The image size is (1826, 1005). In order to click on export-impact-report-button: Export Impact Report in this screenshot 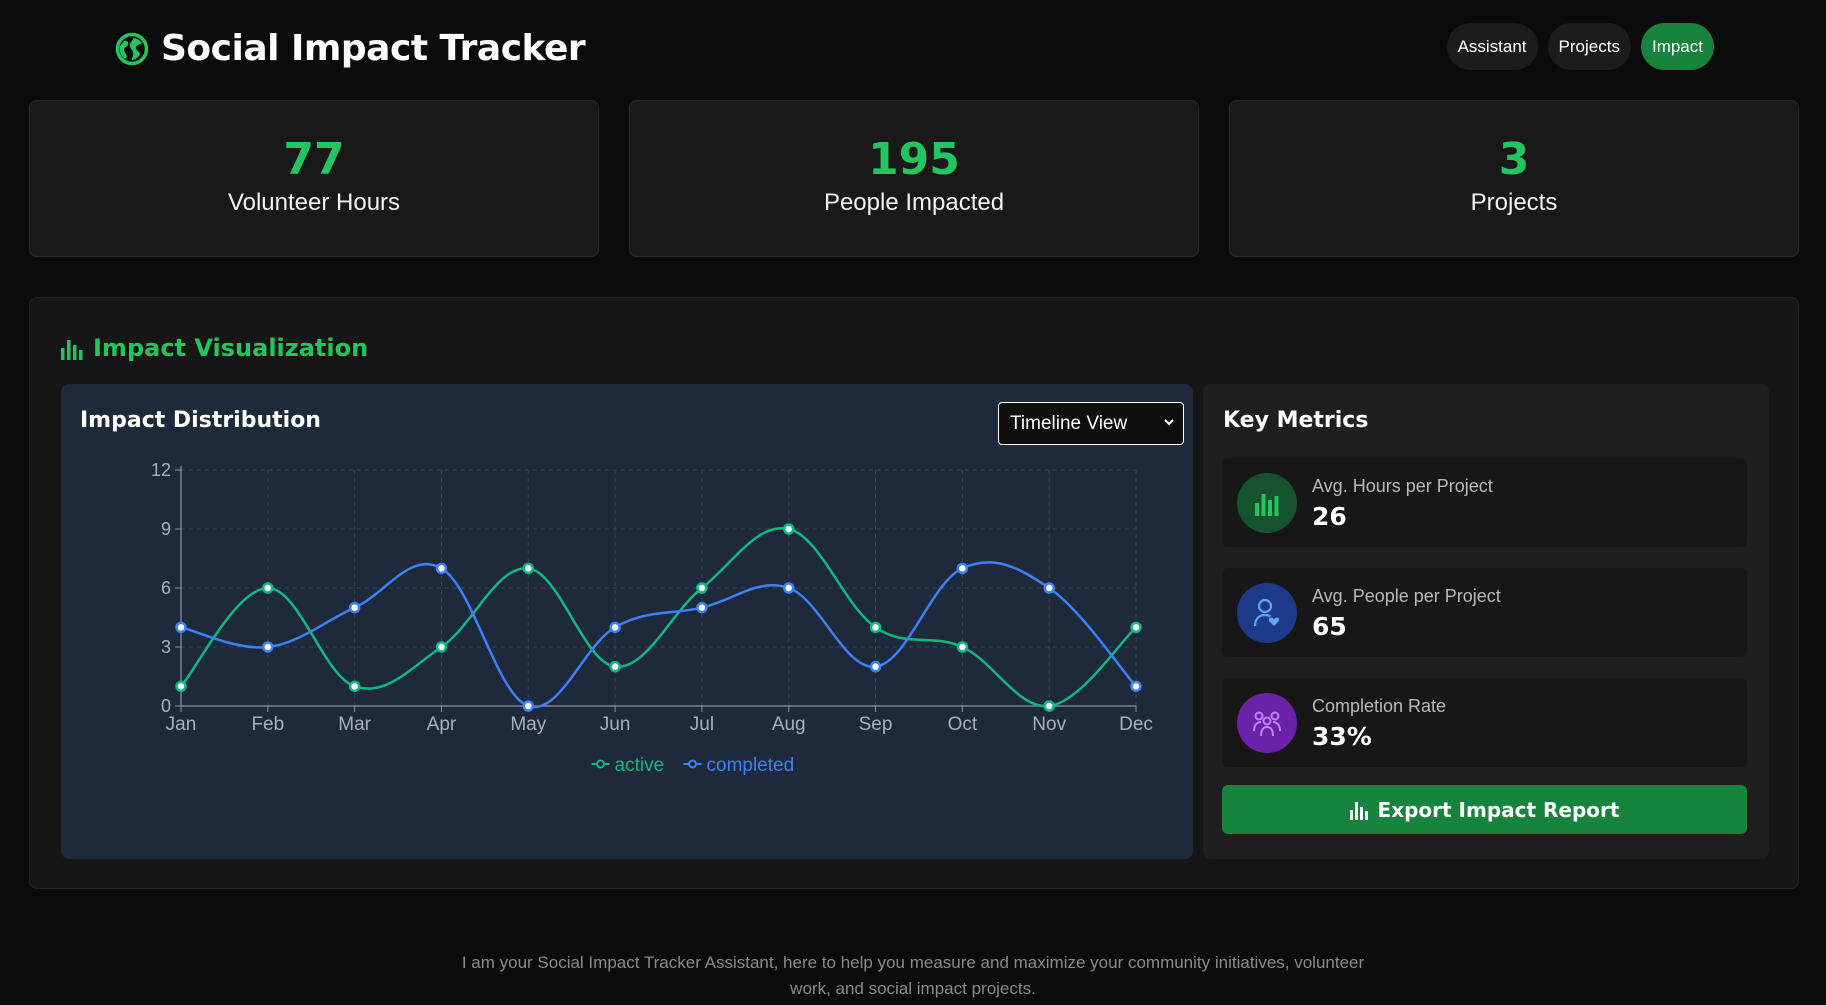, I will do `click(1484, 809)`.